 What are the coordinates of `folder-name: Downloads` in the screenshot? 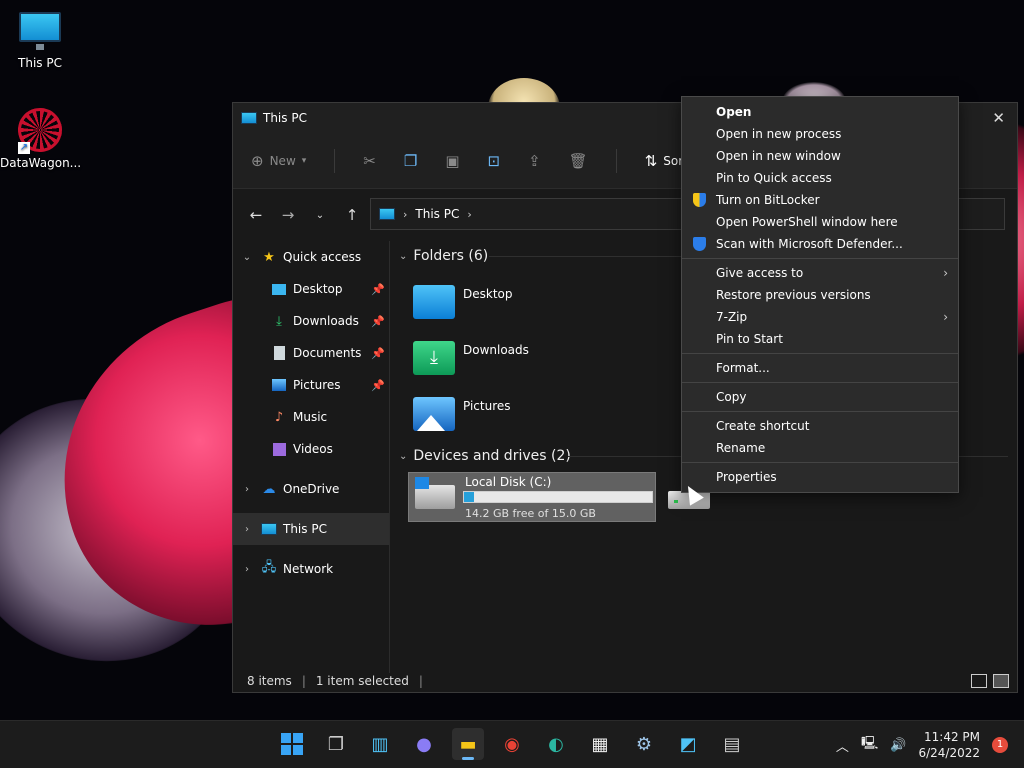 It's located at (496, 350).